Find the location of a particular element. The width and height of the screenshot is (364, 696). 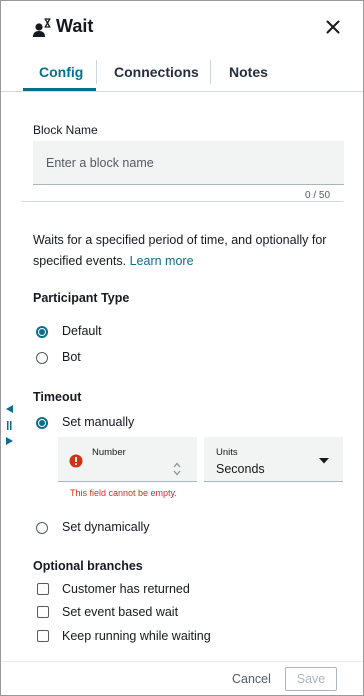

participant-type-heading: Participant Type is located at coordinates (81, 298).